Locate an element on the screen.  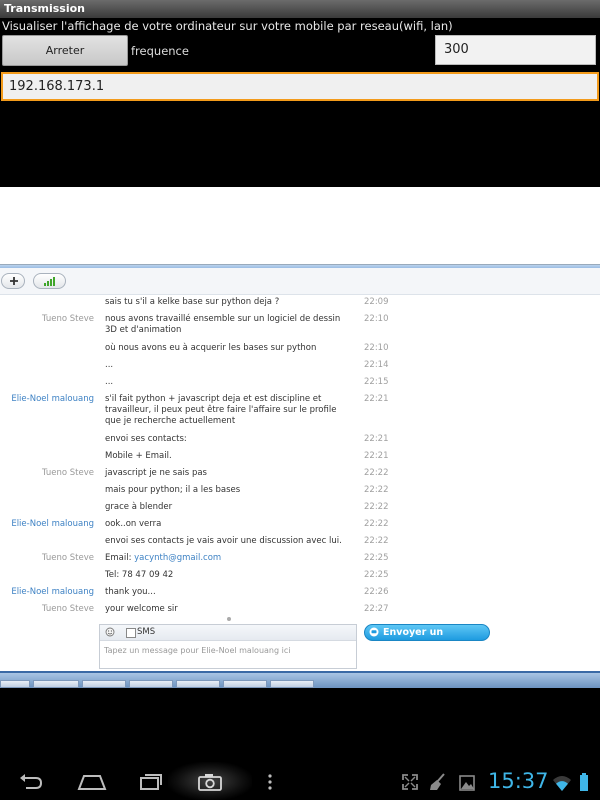
message-time: 22:15 is located at coordinates (376, 382).